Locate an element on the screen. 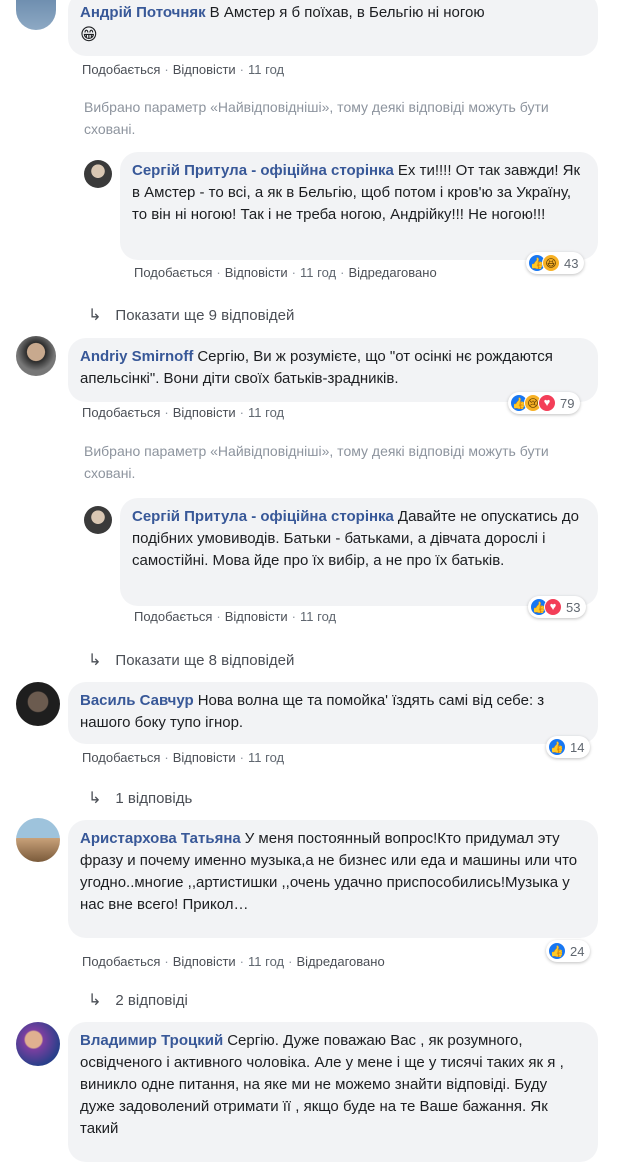 This screenshot has width=620, height=1162. reaction-count: 14 is located at coordinates (577, 747).